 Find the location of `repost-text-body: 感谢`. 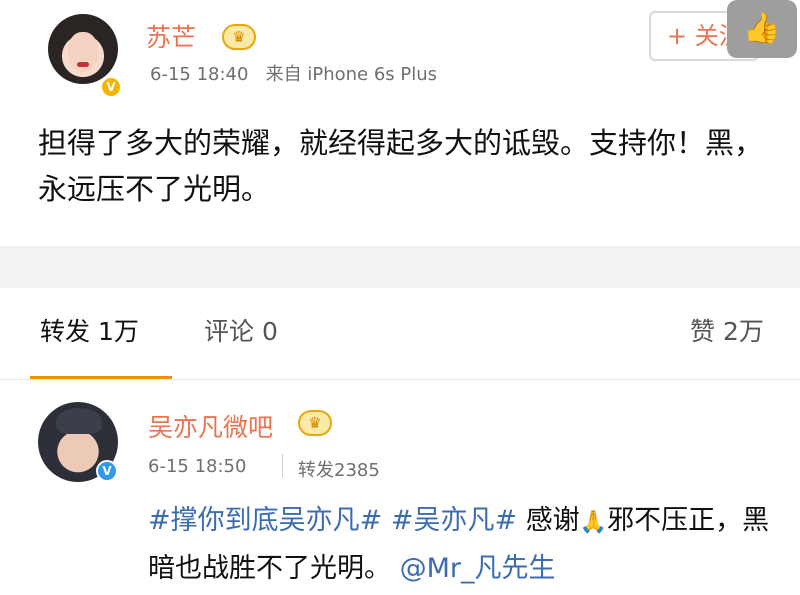

repost-text-body: 感谢 is located at coordinates (552, 520).